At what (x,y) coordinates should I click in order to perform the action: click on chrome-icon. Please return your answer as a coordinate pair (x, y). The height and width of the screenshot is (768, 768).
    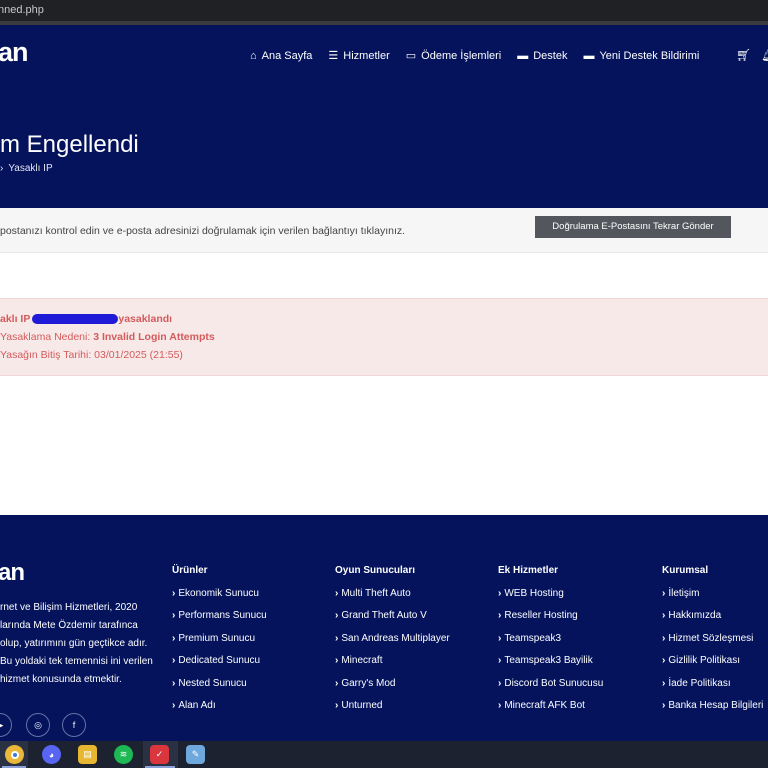
    Looking at the image, I should click on (14, 754).